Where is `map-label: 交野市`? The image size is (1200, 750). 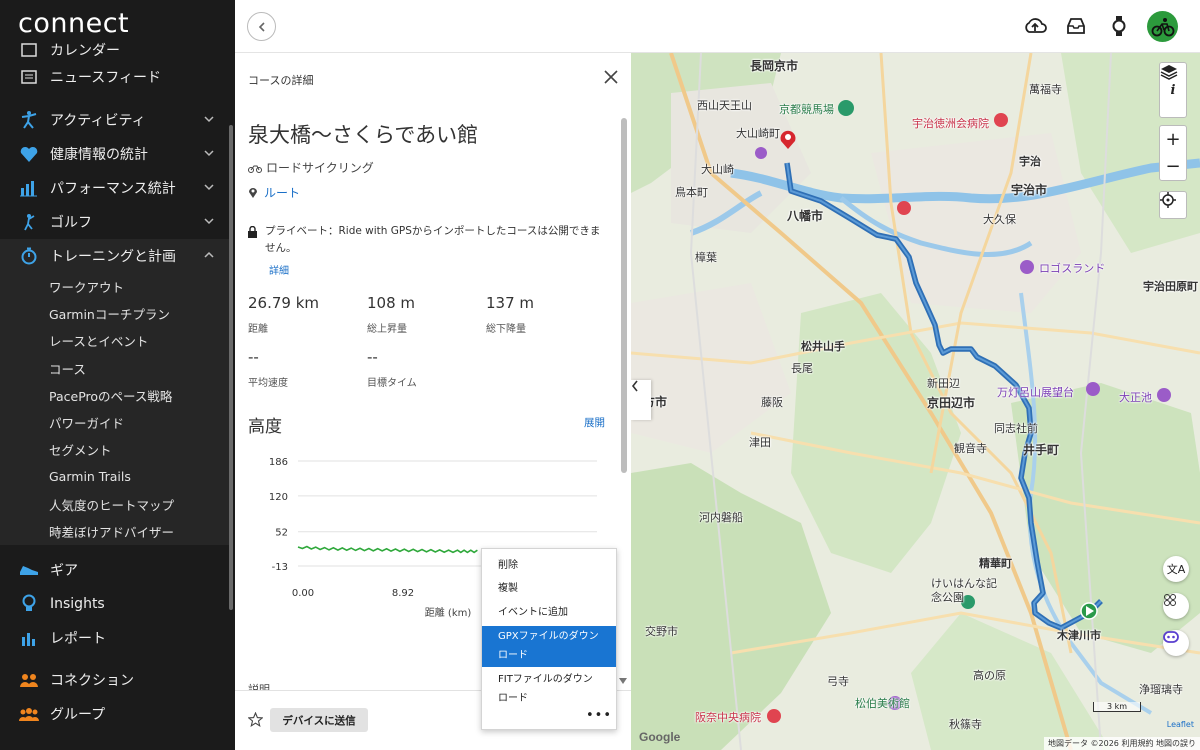 map-label: 交野市 is located at coordinates (661, 631).